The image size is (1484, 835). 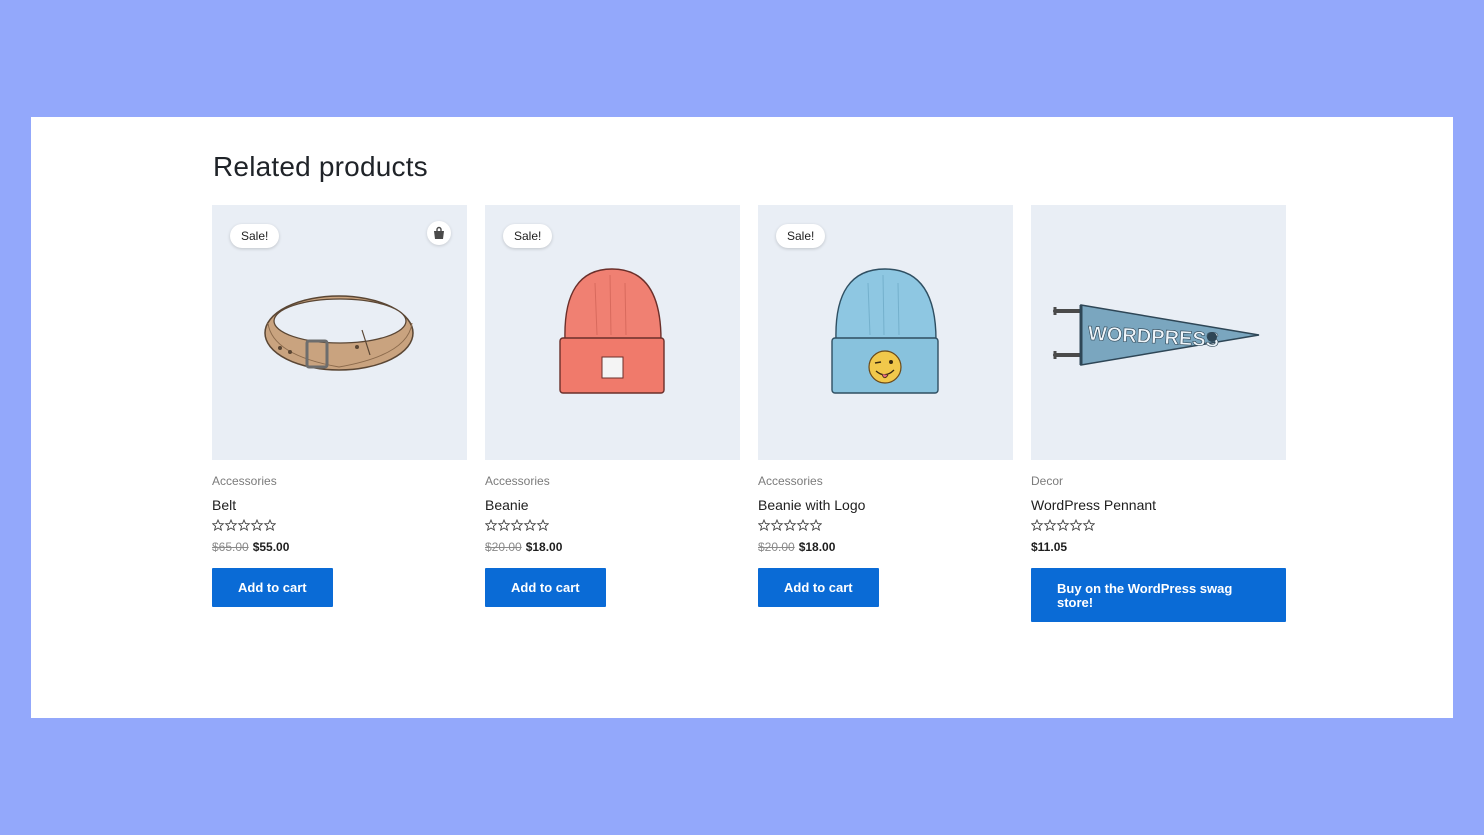 I want to click on pennant-image: WORDPRESS, so click(x=1156, y=335).